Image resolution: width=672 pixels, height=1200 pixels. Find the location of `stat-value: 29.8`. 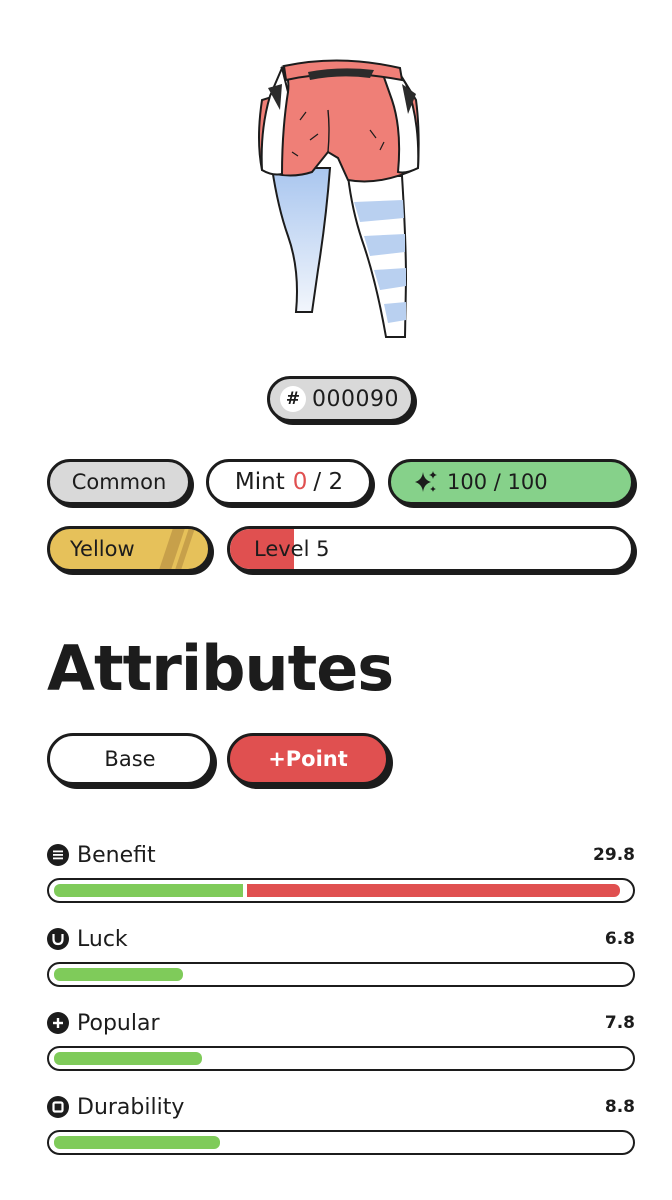

stat-value: 29.8 is located at coordinates (614, 855).